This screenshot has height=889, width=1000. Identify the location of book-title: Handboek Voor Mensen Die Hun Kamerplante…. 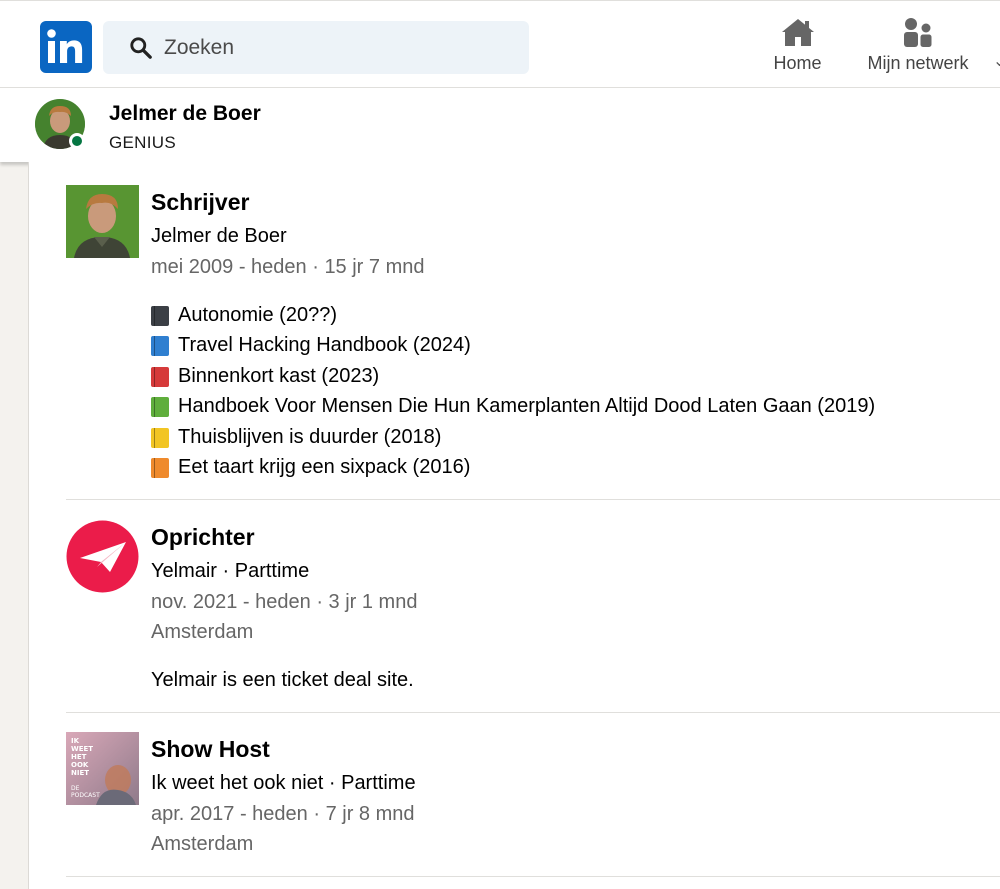
(527, 406).